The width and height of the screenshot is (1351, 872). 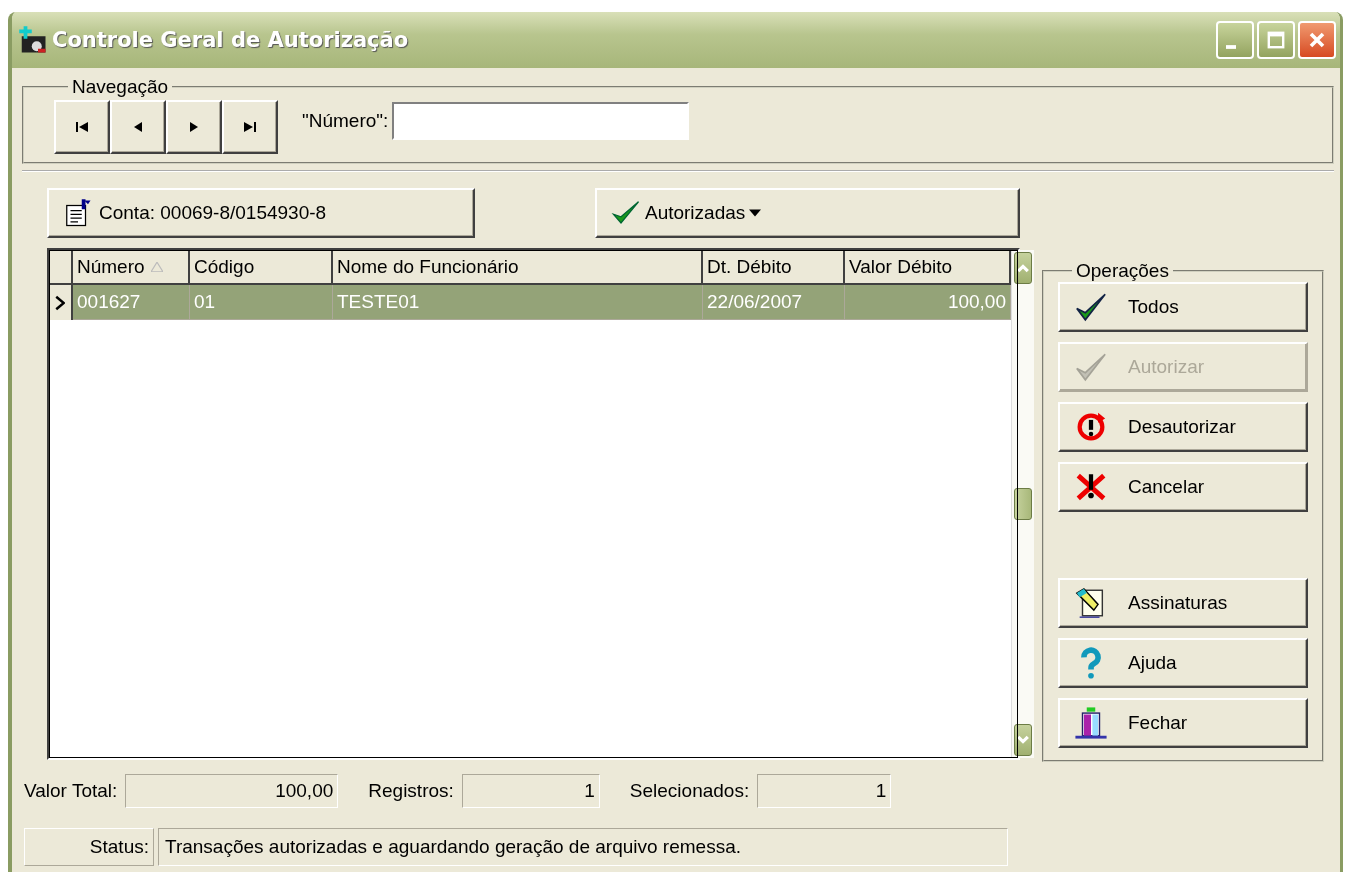 What do you see at coordinates (194, 127) in the screenshot?
I see `next-record-button` at bounding box center [194, 127].